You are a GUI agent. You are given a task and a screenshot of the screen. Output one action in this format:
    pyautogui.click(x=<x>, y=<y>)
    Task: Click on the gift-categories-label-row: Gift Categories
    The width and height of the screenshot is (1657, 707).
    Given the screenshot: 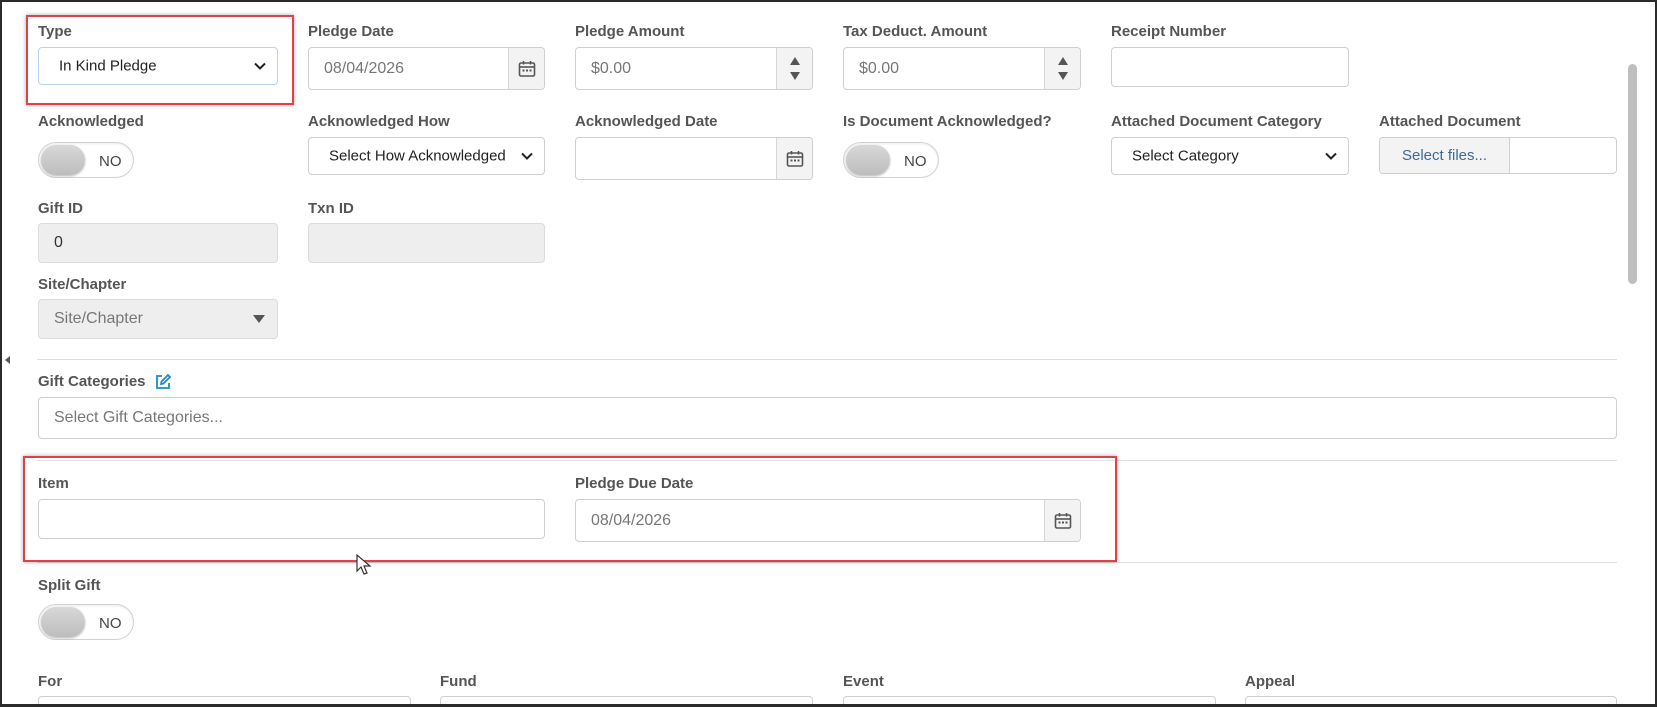 What is the action you would take?
    pyautogui.click(x=105, y=382)
    